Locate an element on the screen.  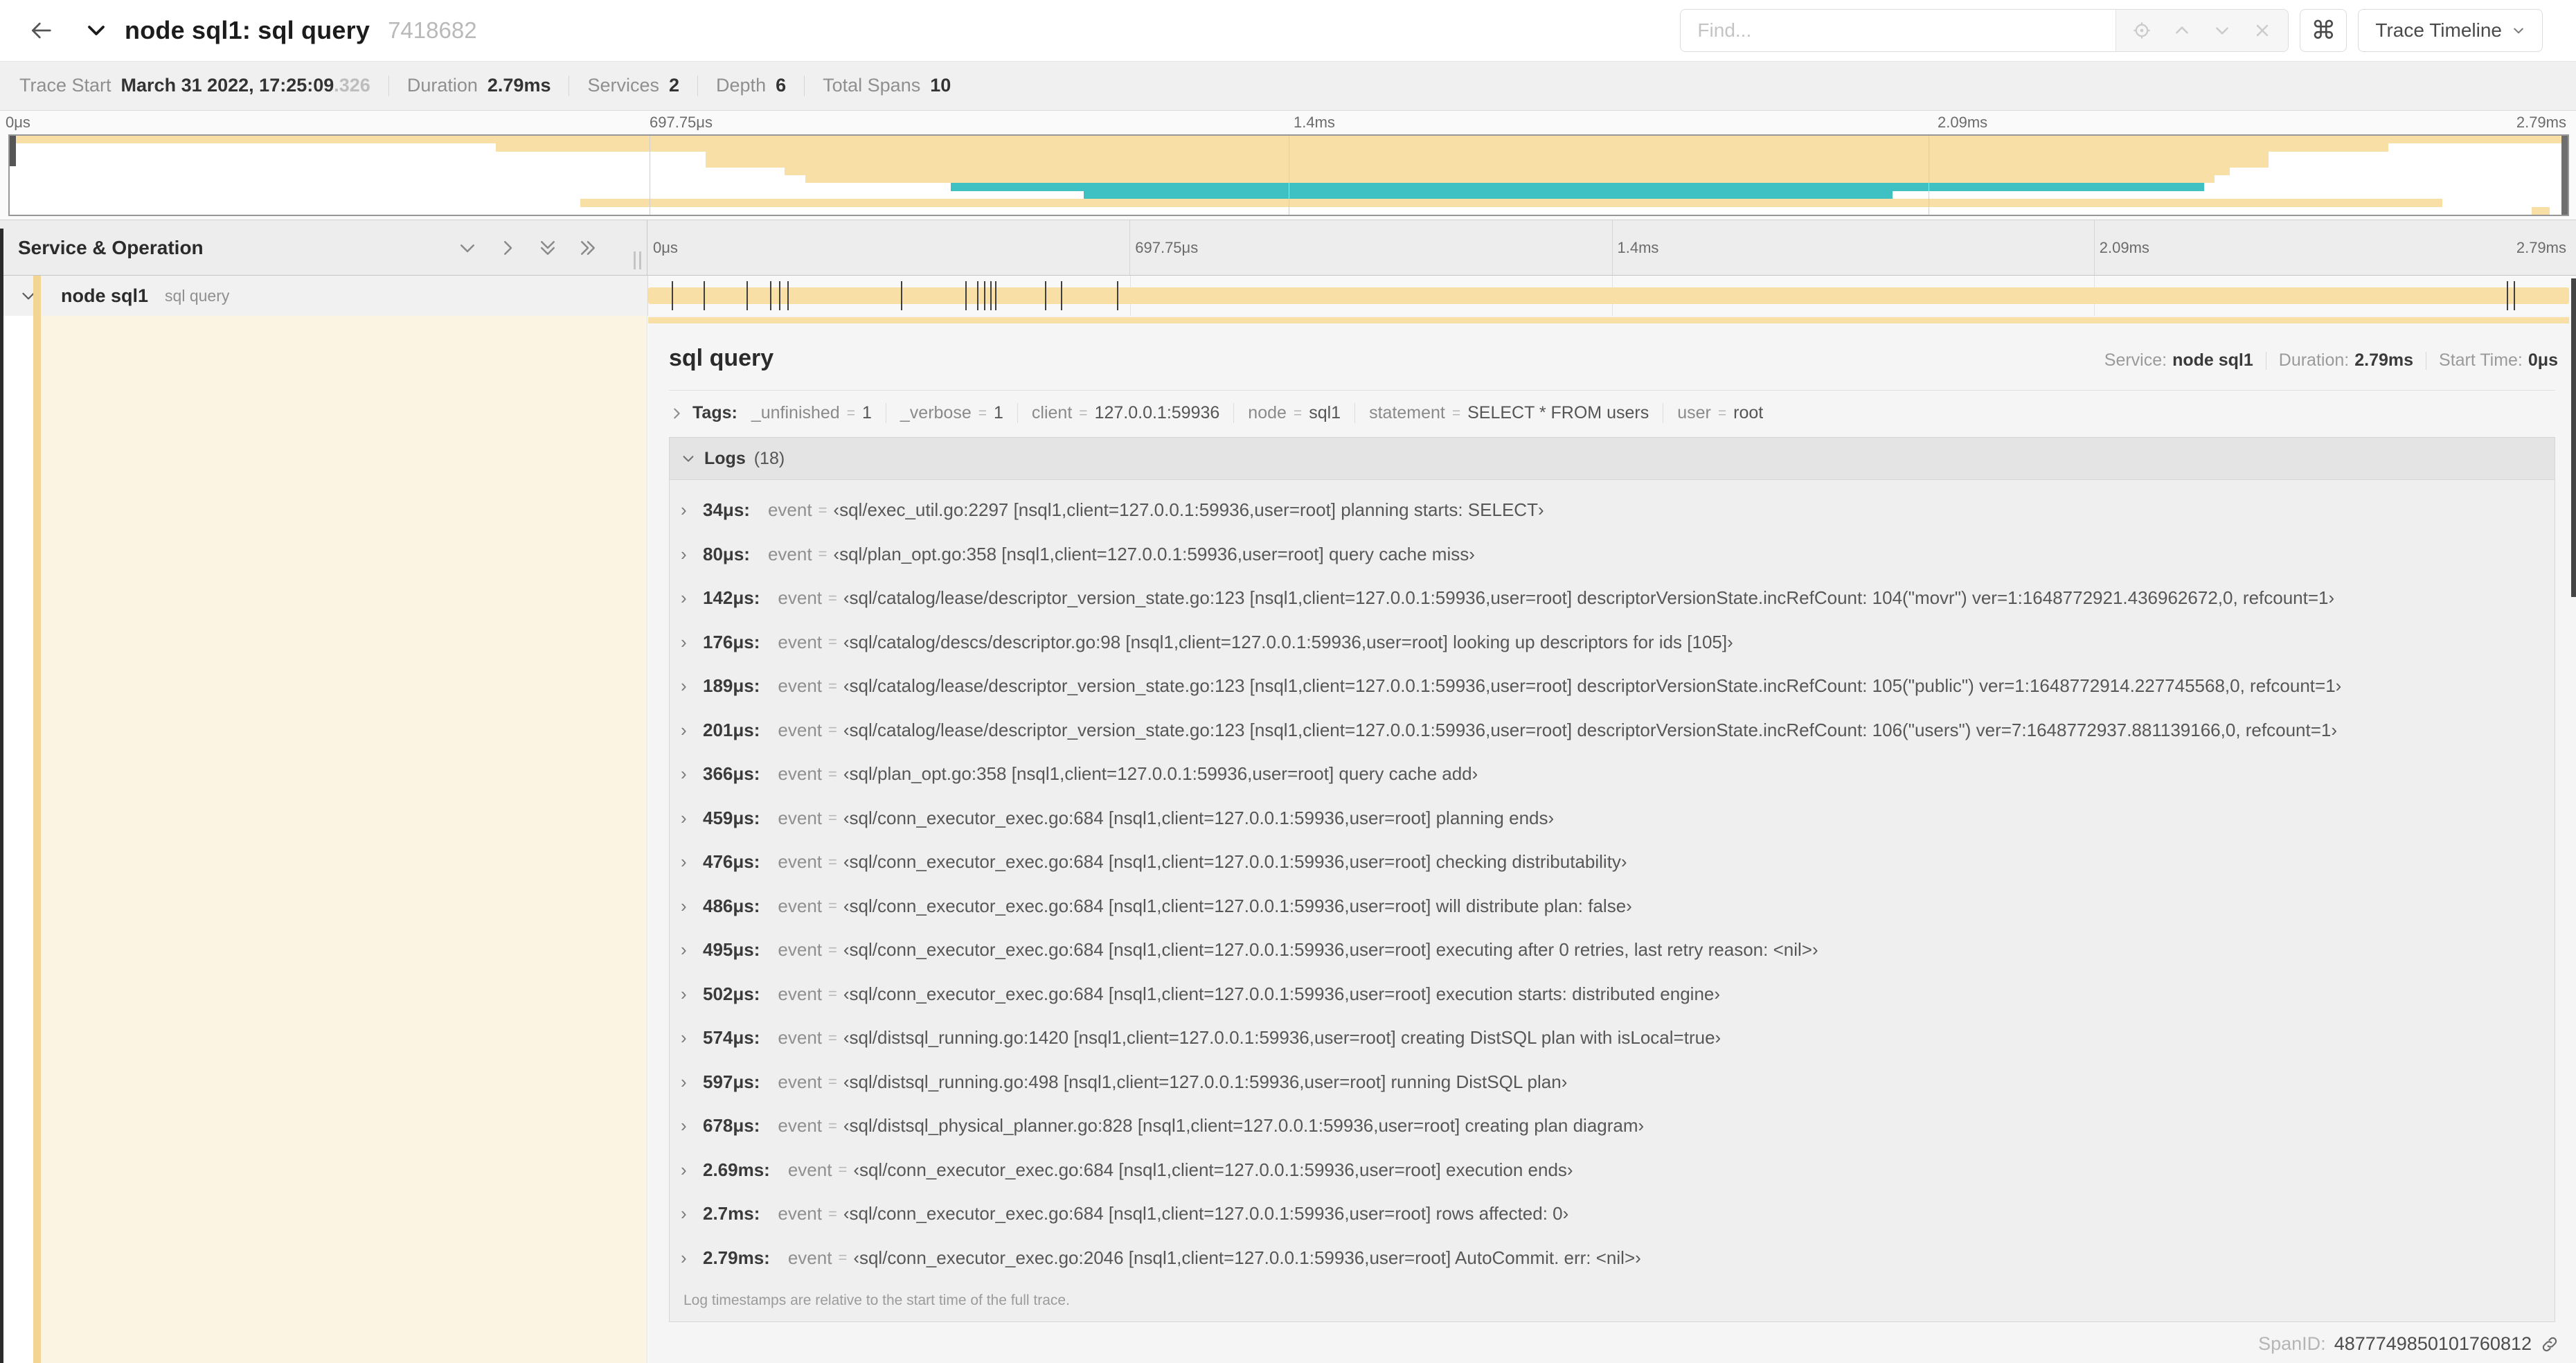
viewport-handle-right is located at coordinates (2565, 176).